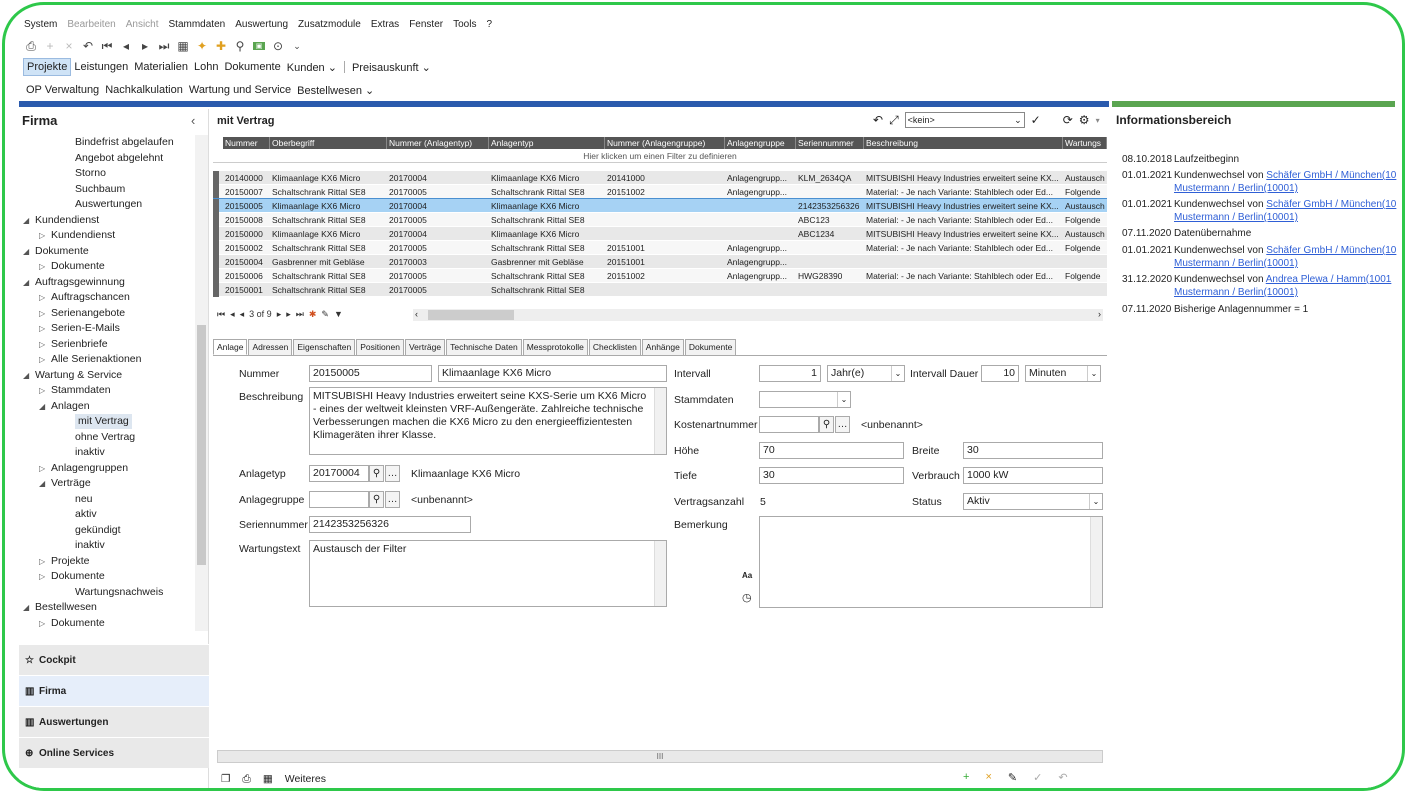 The height and width of the screenshot is (793, 1407). What do you see at coordinates (1033, 475) in the screenshot?
I see `verbrauch-field: 1000 kW` at bounding box center [1033, 475].